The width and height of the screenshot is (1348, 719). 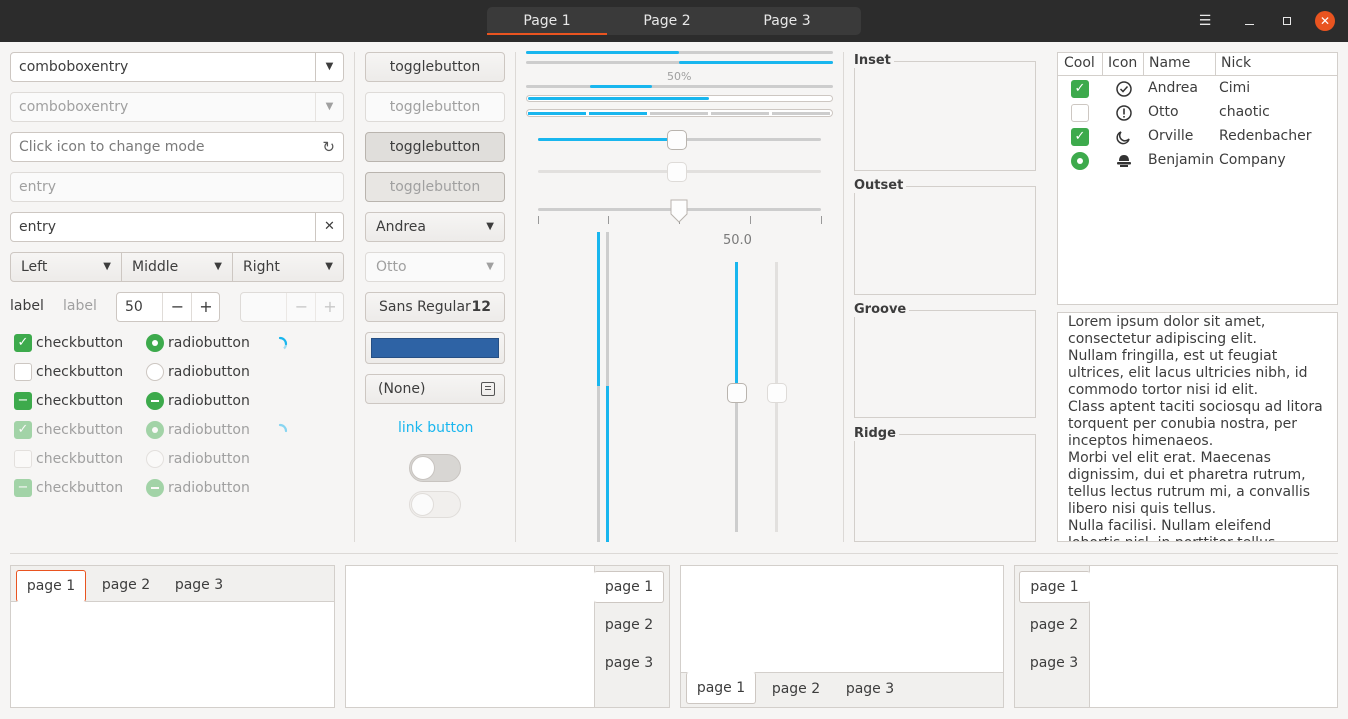 What do you see at coordinates (1176, 636) in the screenshot?
I see `notebook-left: page 1 page 2 page 3` at bounding box center [1176, 636].